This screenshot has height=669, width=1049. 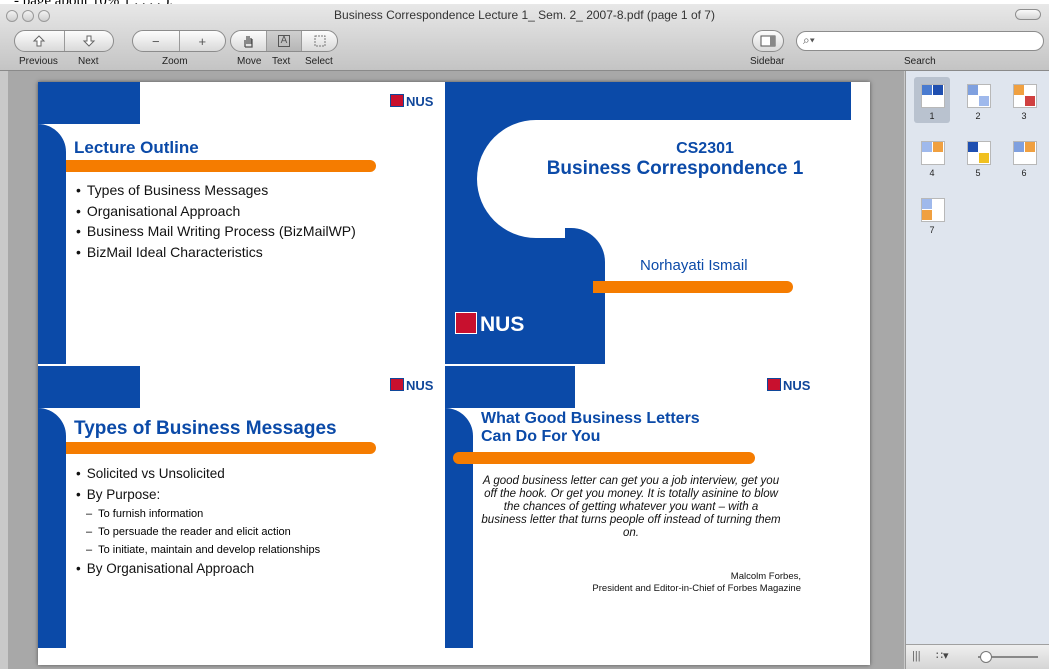 I want to click on zoom-control: − +, so click(x=179, y=41).